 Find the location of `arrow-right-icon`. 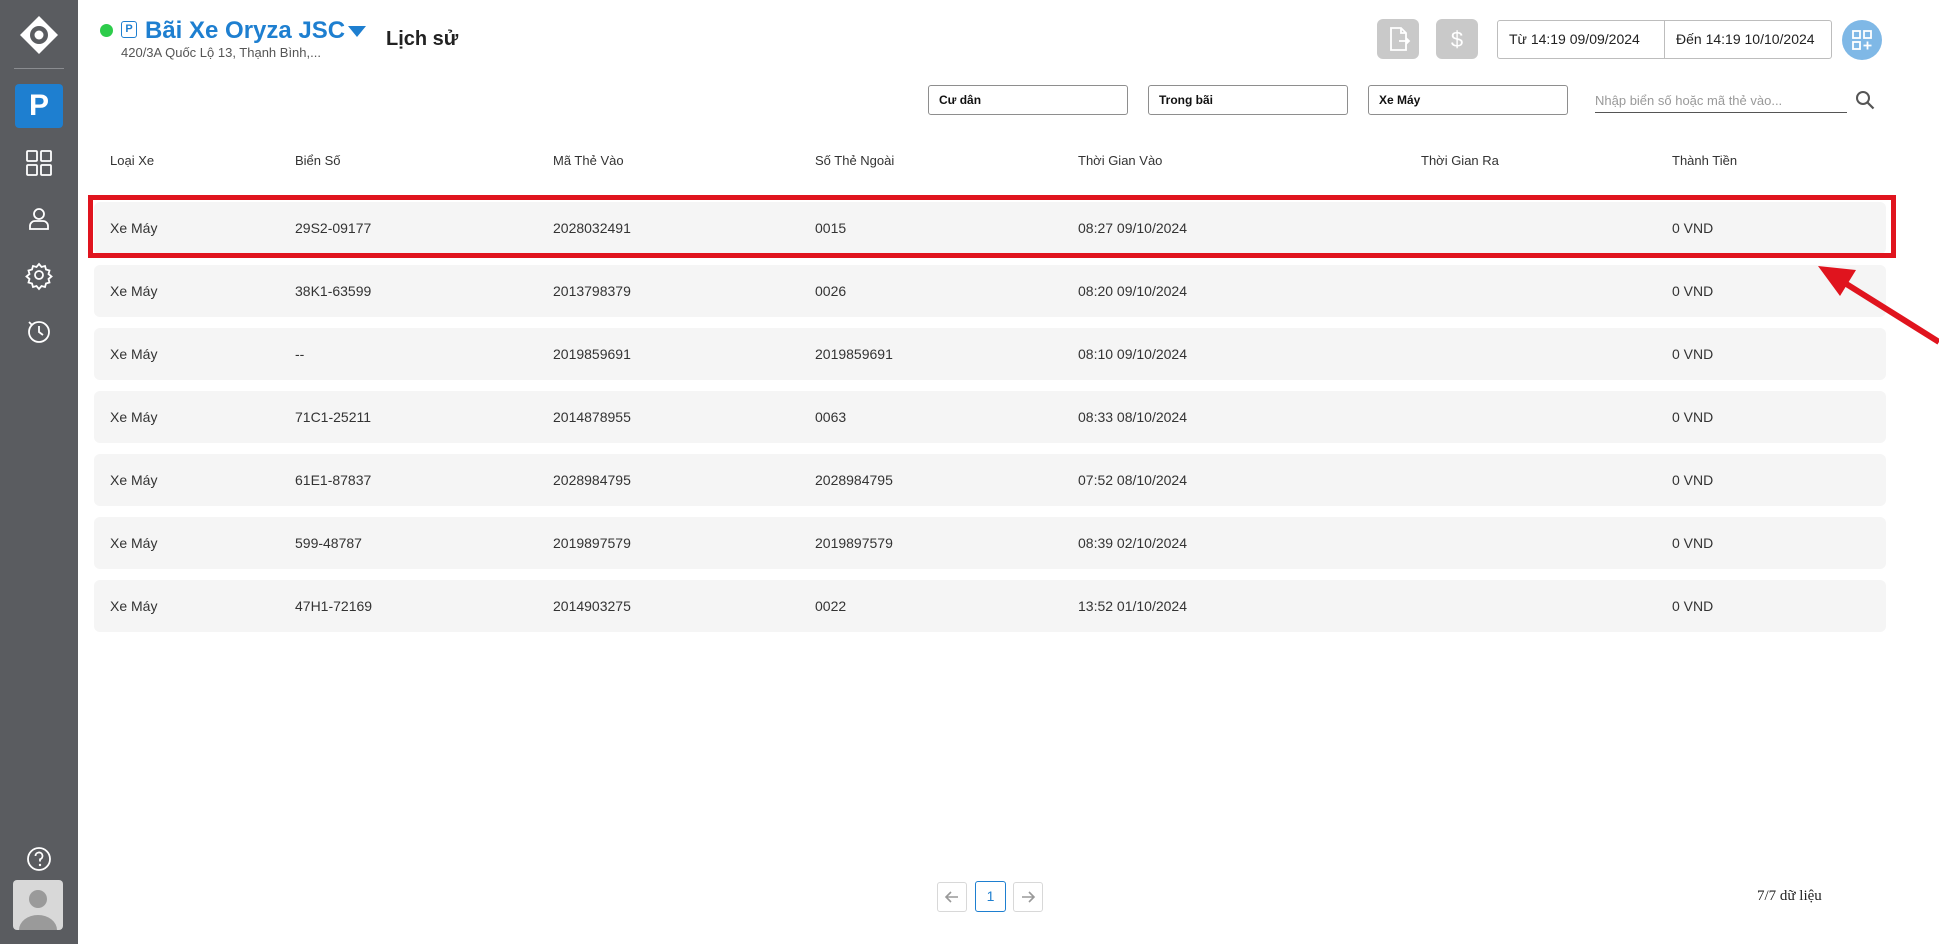

arrow-right-icon is located at coordinates (1029, 897).